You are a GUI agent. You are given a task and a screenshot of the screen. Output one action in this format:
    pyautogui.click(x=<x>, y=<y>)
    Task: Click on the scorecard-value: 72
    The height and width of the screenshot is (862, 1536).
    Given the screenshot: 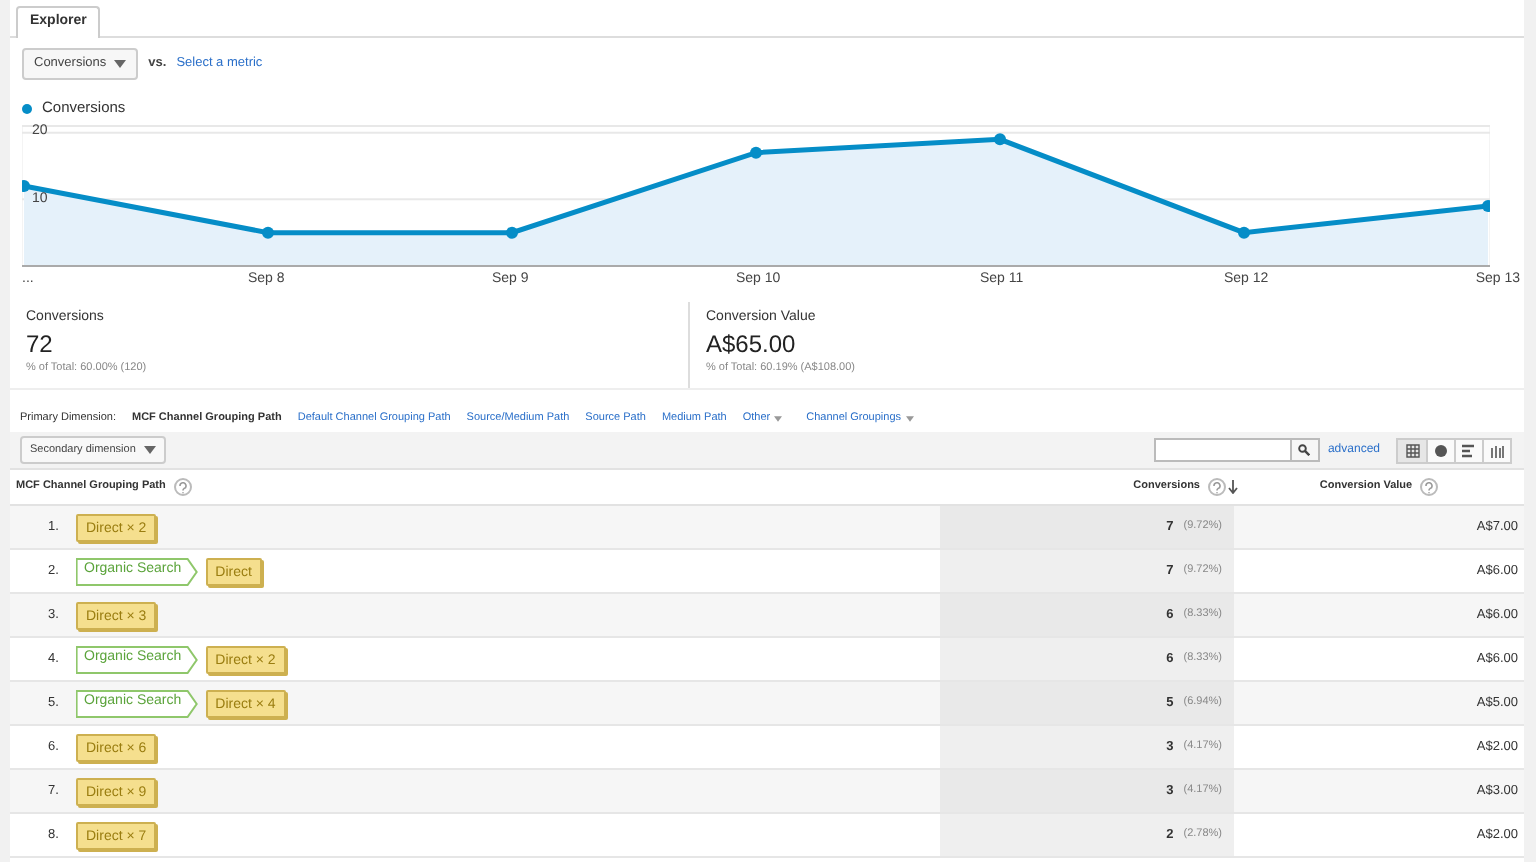 What is the action you would take?
    pyautogui.click(x=40, y=344)
    